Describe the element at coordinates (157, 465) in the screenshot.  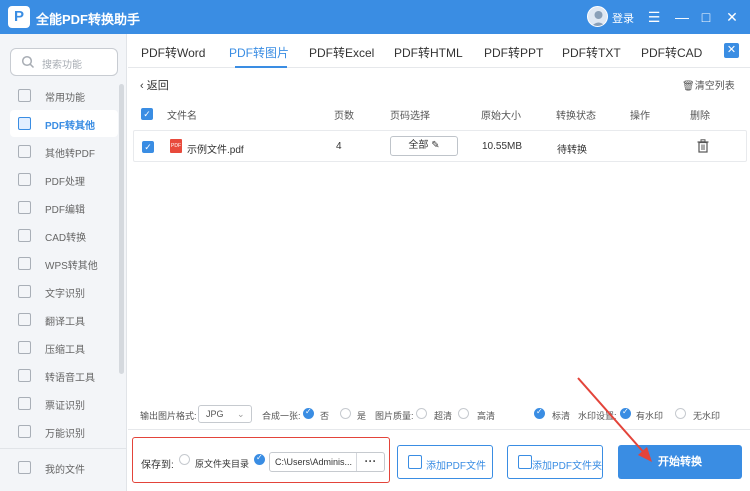
I see `save-label: 保存到:` at that location.